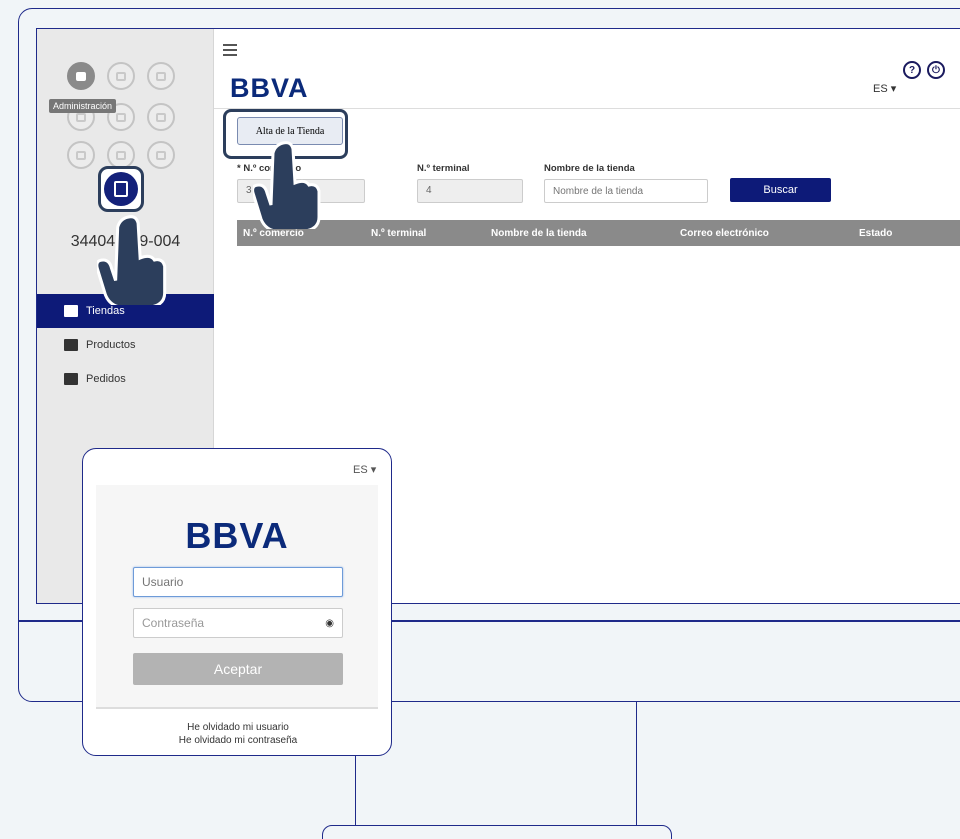 The width and height of the screenshot is (960, 839). Describe the element at coordinates (83, 106) in the screenshot. I see `tooltip: Administración` at that location.